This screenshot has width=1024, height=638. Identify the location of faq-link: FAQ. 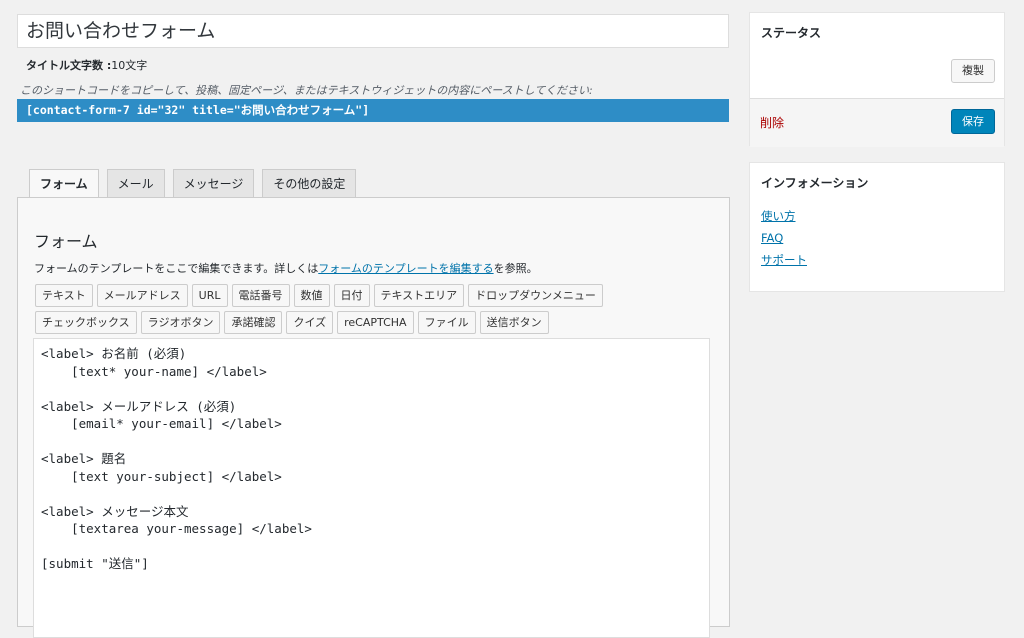
(772, 238).